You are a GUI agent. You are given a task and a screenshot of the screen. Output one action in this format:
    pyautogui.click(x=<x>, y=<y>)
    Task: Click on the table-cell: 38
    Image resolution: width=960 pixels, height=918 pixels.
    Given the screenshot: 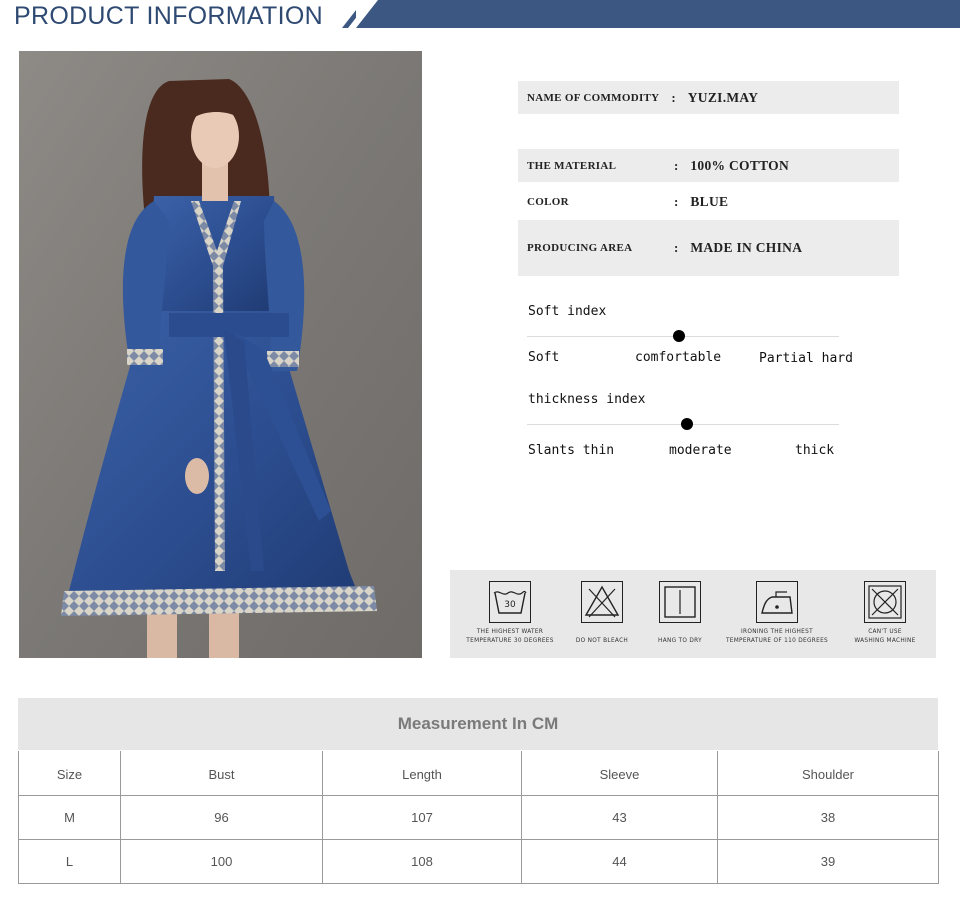 What is the action you would take?
    pyautogui.click(x=828, y=817)
    